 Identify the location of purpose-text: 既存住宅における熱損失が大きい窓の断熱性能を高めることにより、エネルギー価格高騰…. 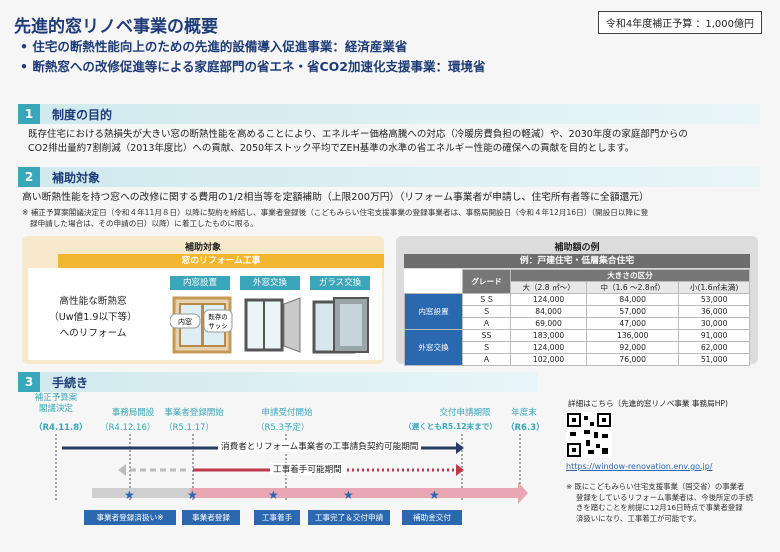
(398, 142).